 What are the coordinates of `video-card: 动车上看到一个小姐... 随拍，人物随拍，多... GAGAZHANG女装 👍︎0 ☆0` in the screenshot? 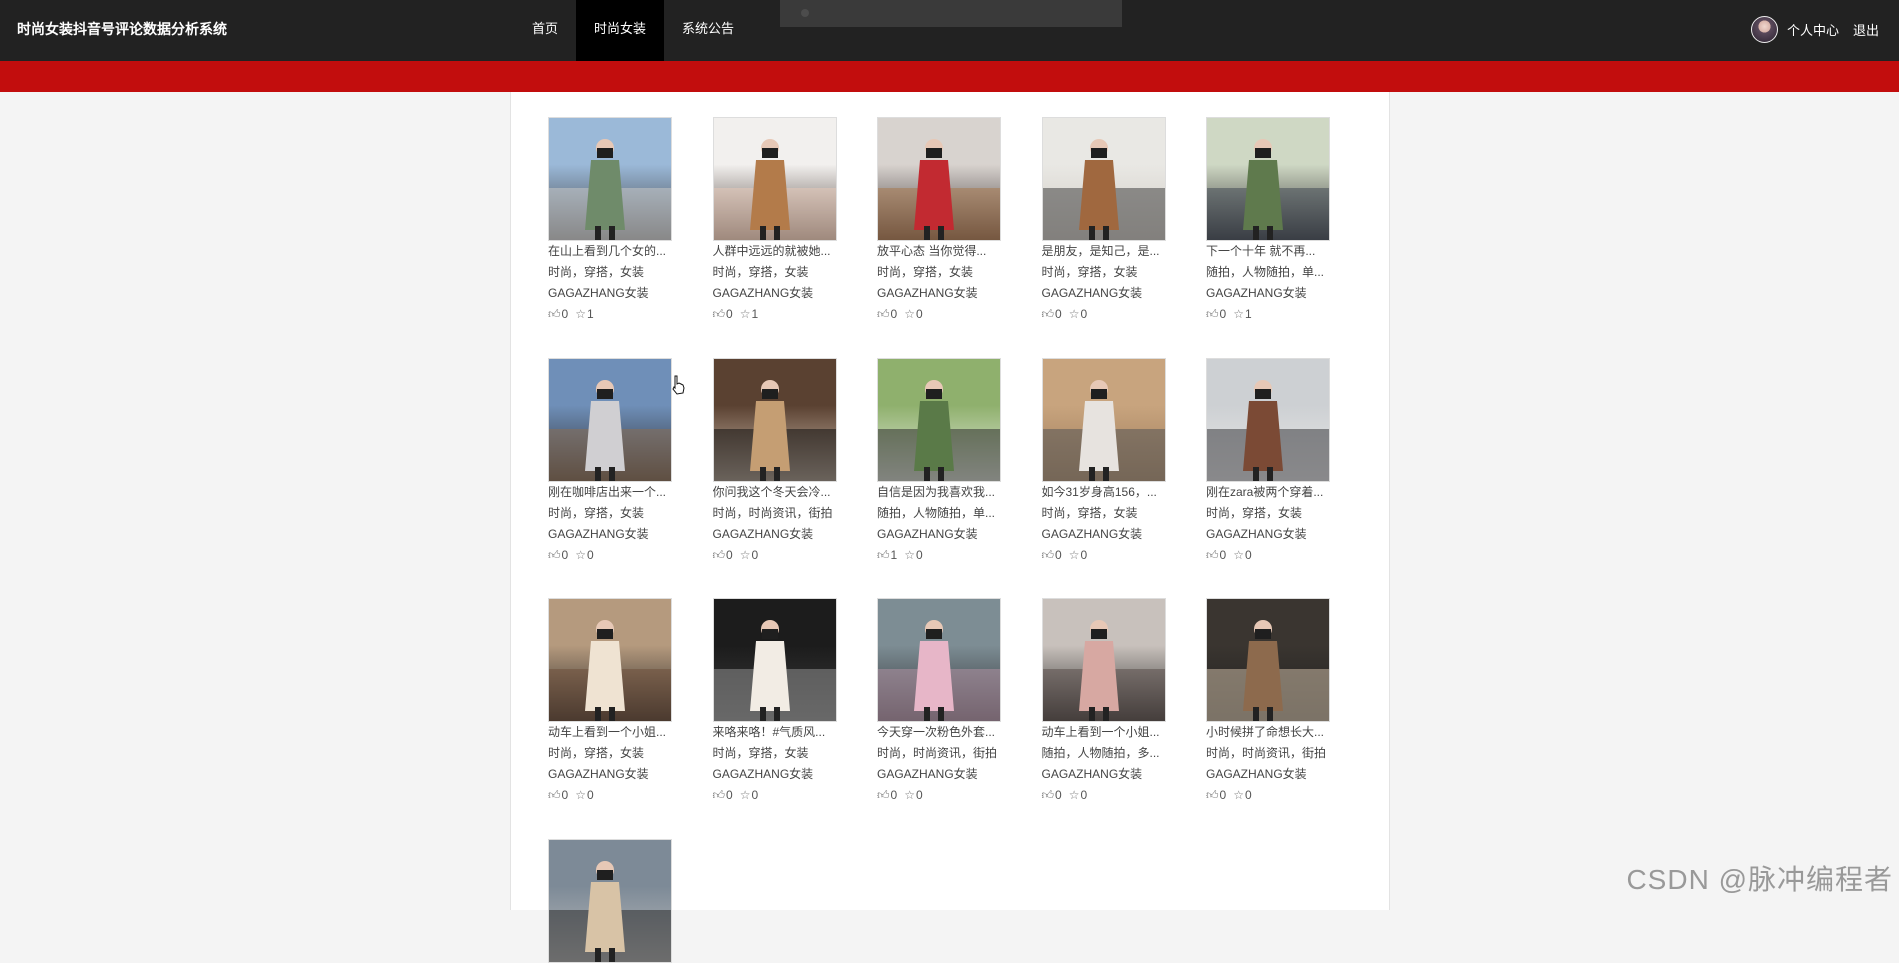 It's located at (1106, 702).